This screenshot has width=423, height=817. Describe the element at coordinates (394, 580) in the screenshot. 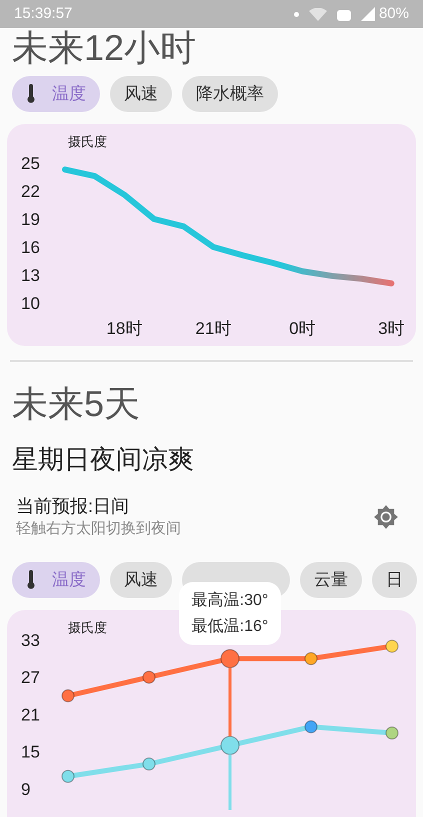

I see `filter-chip: 日` at that location.